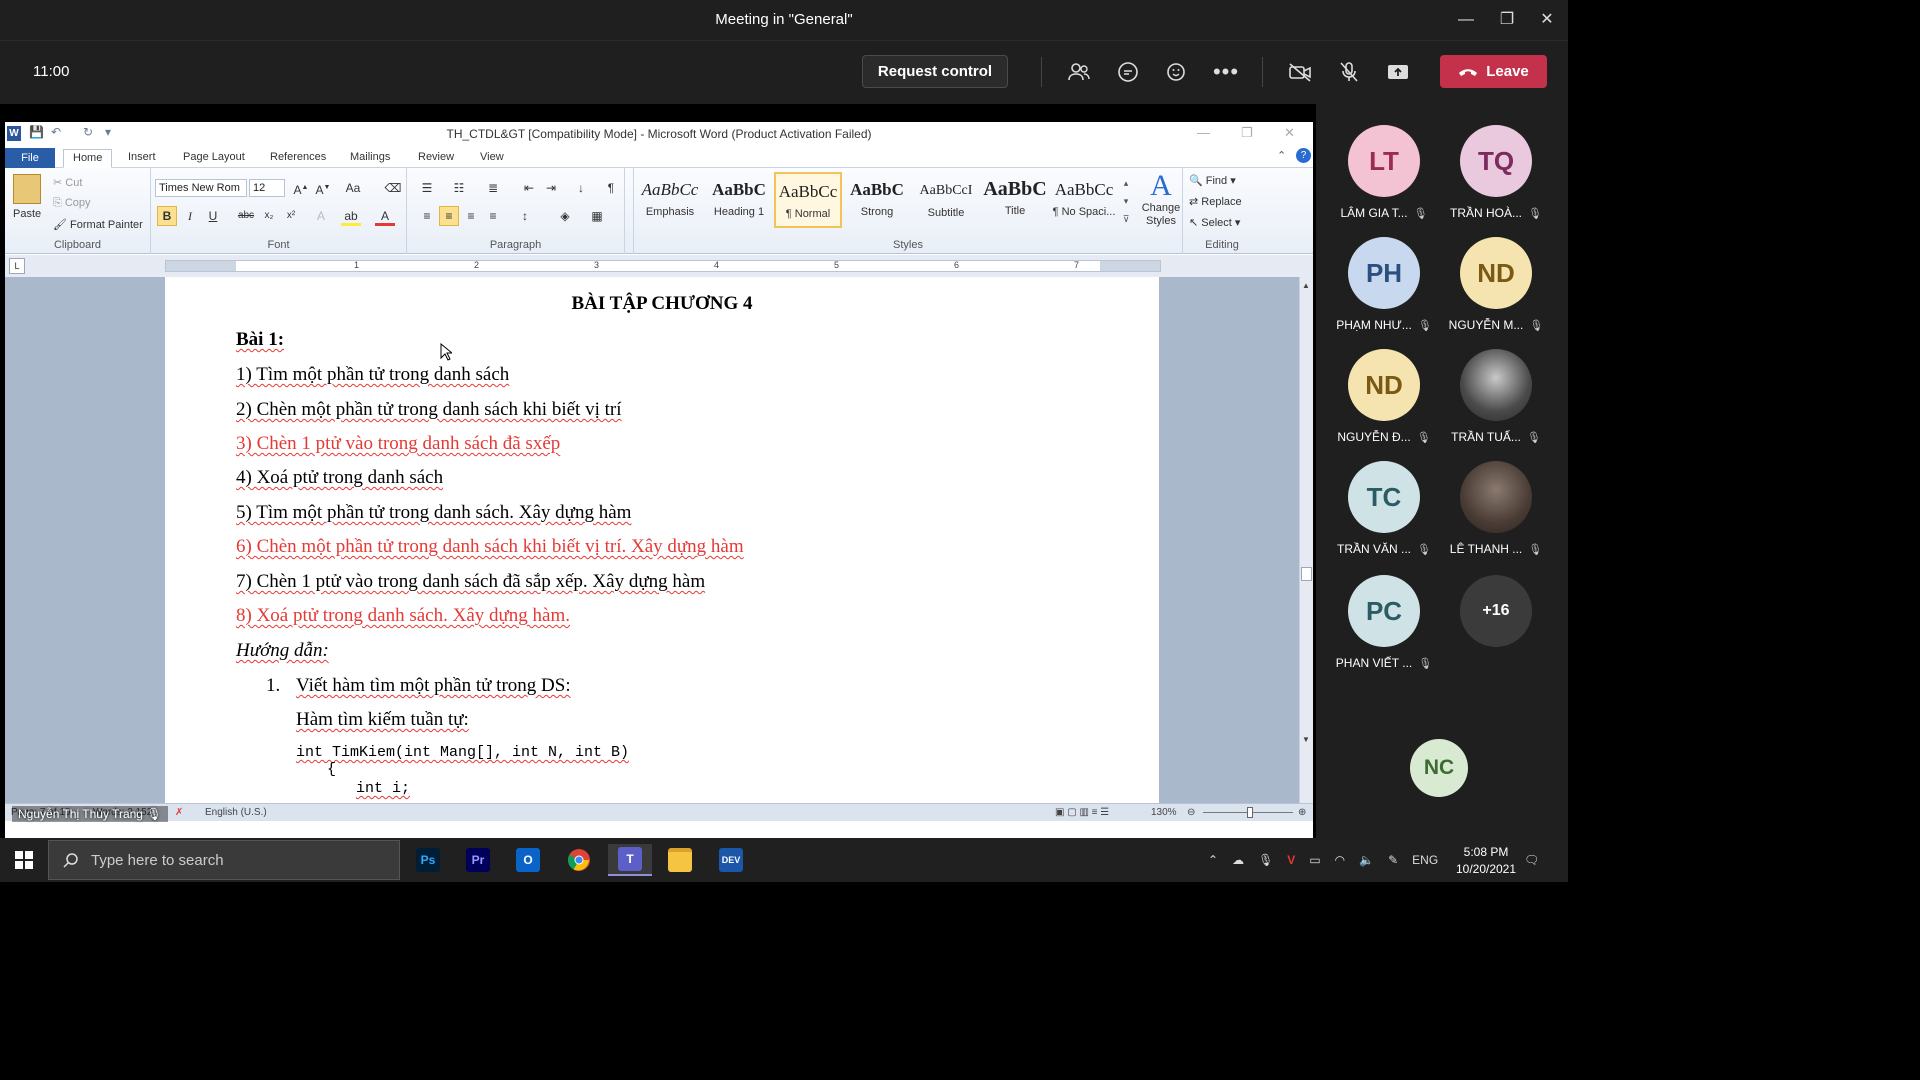 The height and width of the screenshot is (1080, 1920). What do you see at coordinates (190, 216) in the screenshot?
I see `italic-button: I` at bounding box center [190, 216].